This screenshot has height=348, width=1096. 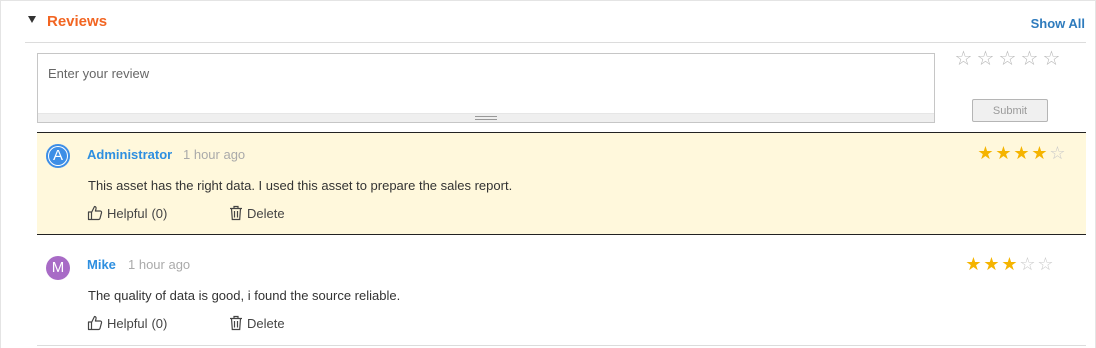 I want to click on submit-button: Submit, so click(x=1010, y=110).